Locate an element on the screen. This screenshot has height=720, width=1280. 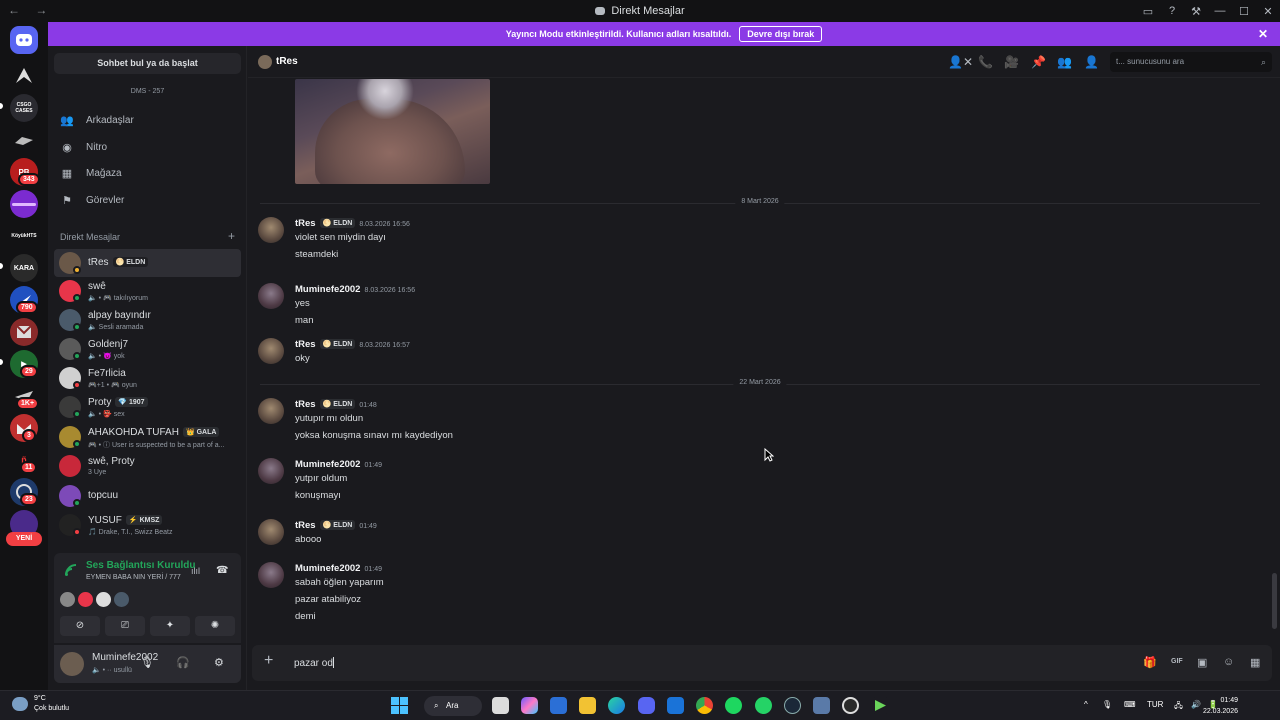
show-hidden-icons: ^ is located at coordinates (1086, 704).